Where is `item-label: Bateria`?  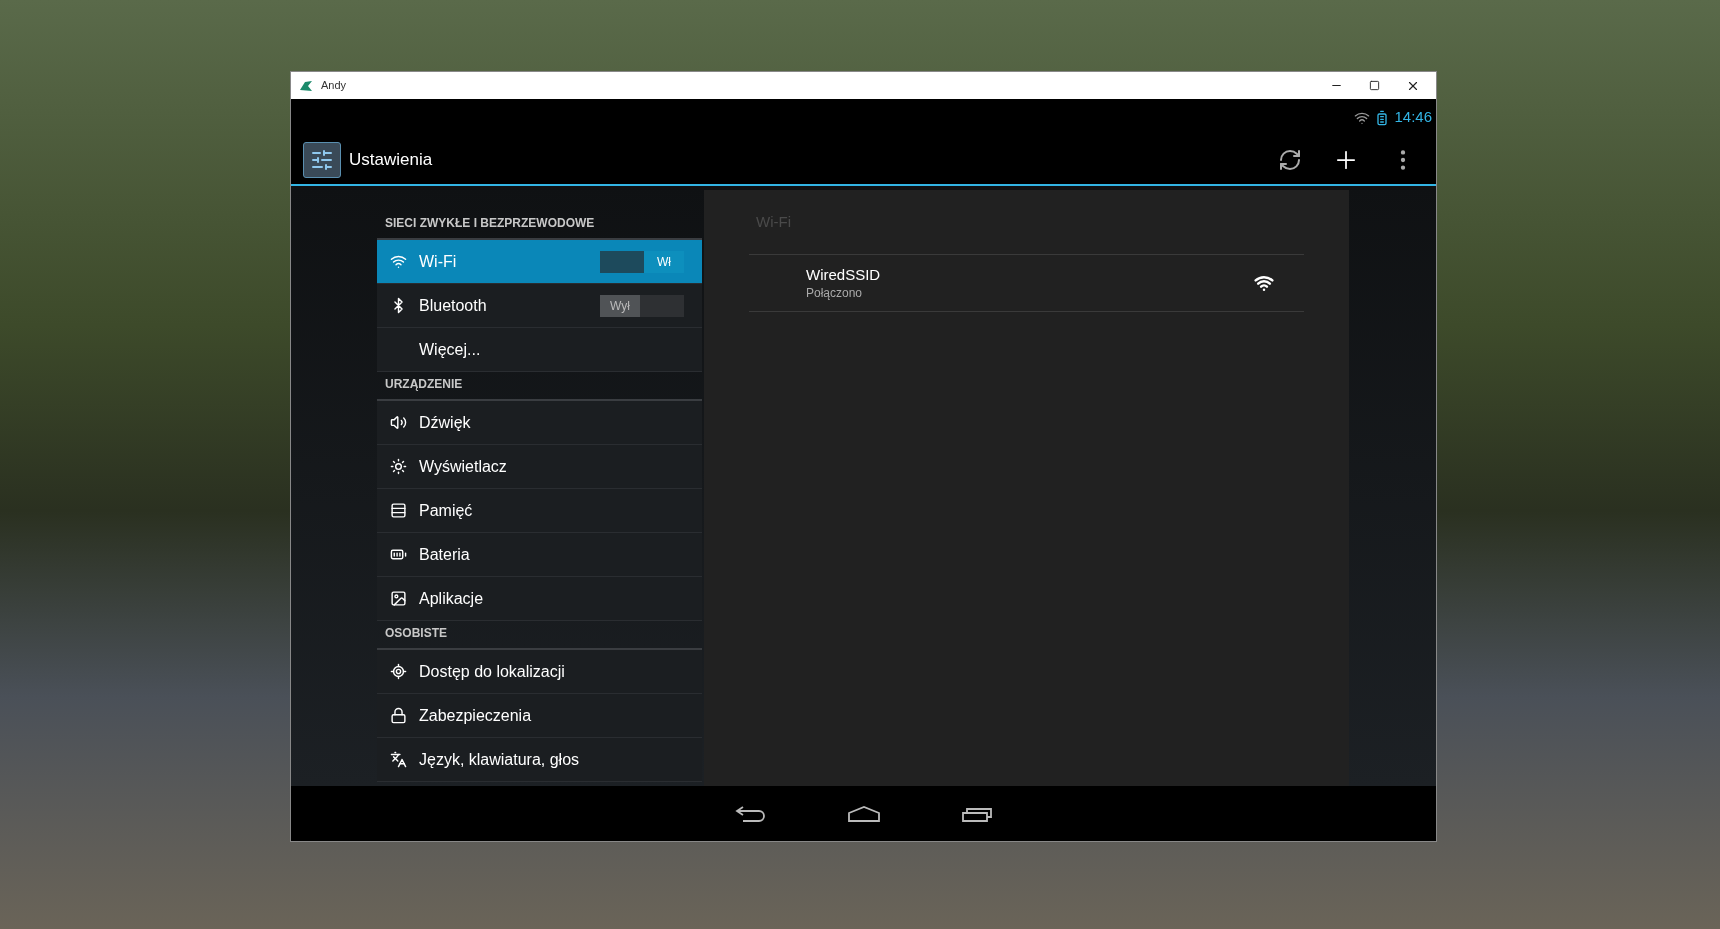 item-label: Bateria is located at coordinates (444, 554).